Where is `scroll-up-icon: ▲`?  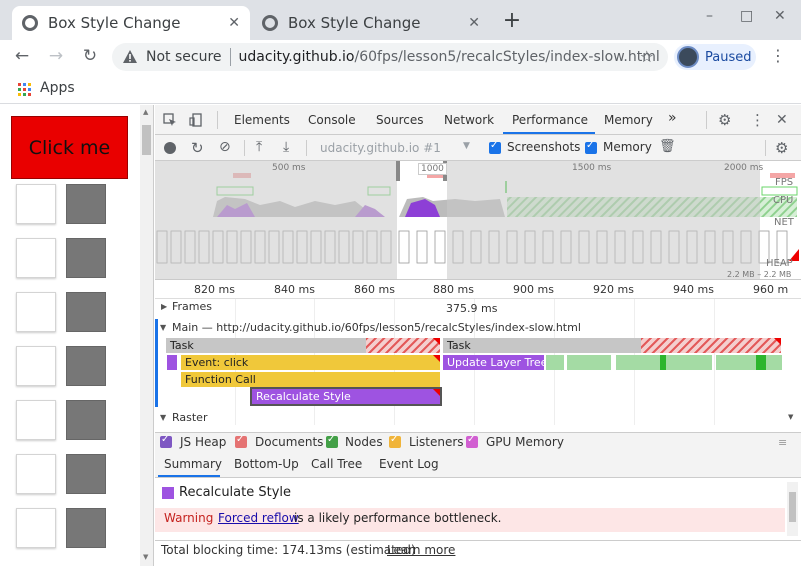
scroll-up-icon: ▲ is located at coordinates (145, 112).